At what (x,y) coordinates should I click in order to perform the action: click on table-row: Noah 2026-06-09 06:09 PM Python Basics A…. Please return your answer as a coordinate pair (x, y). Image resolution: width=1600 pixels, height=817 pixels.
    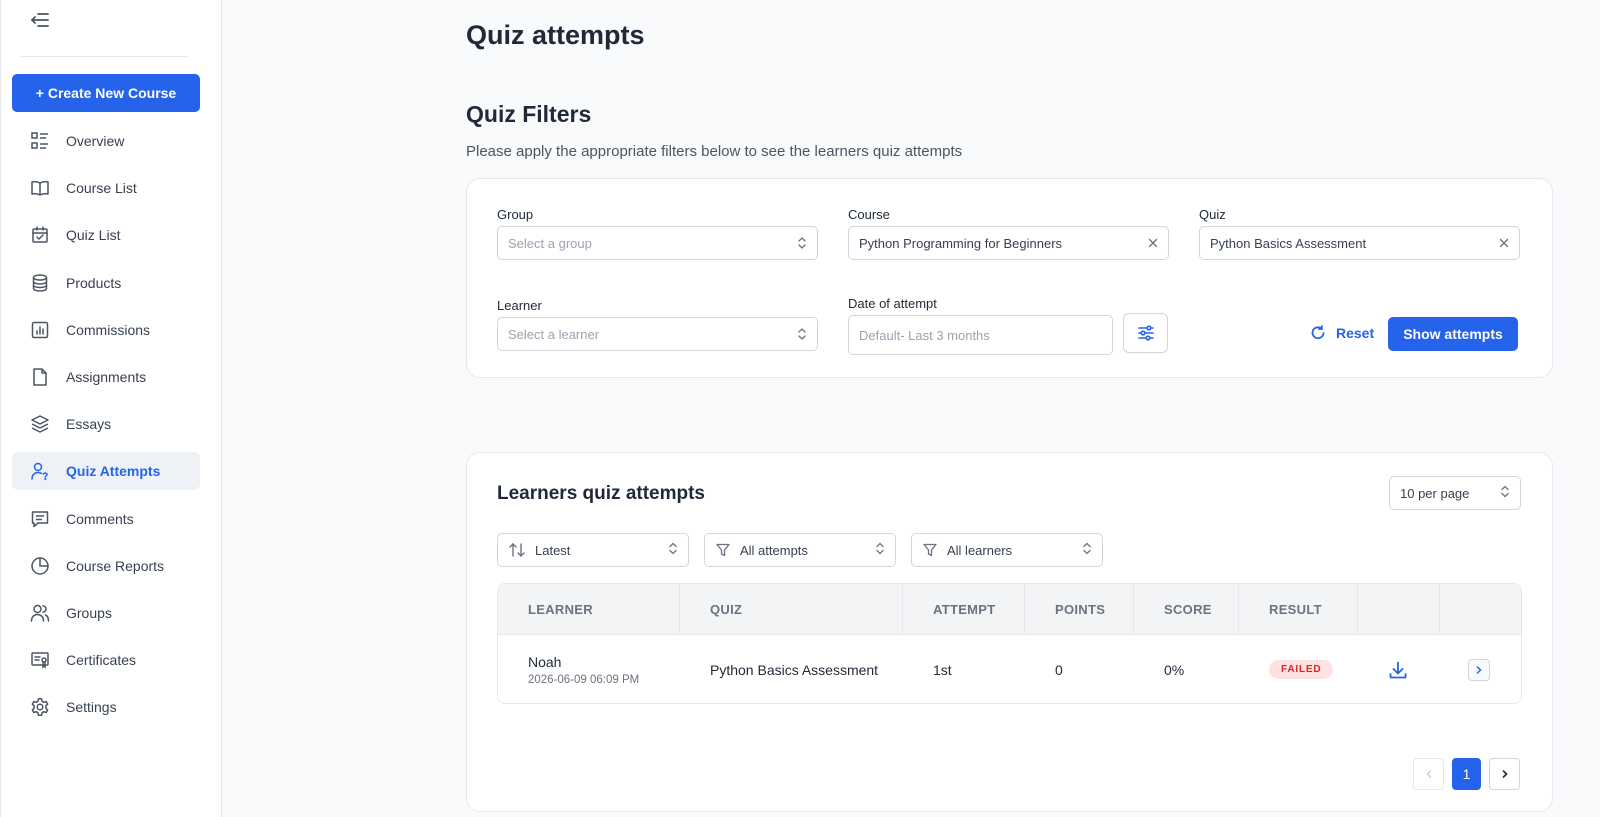
    Looking at the image, I should click on (1009, 669).